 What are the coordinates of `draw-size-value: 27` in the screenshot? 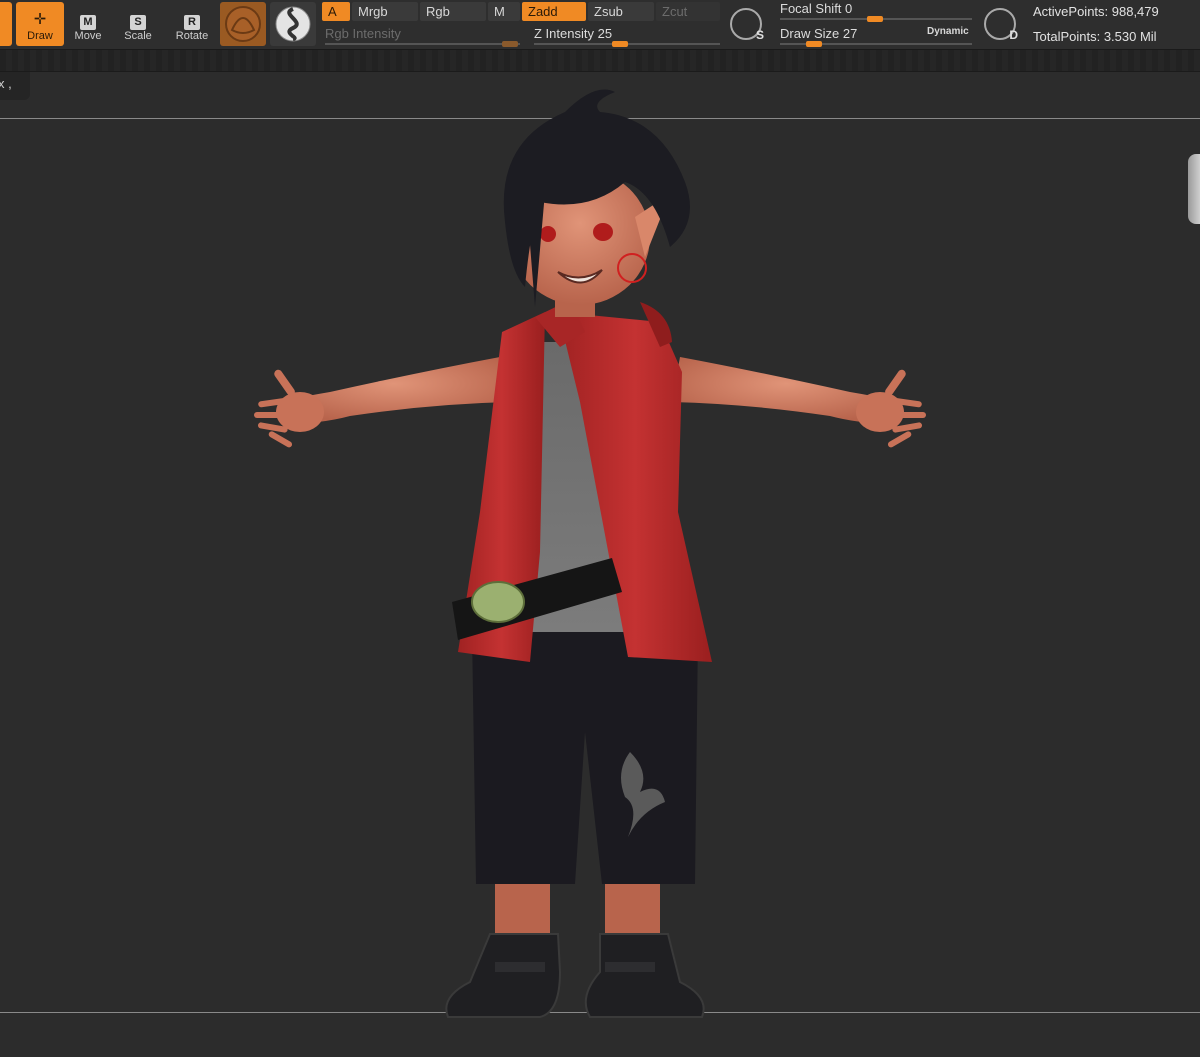 It's located at (850, 33).